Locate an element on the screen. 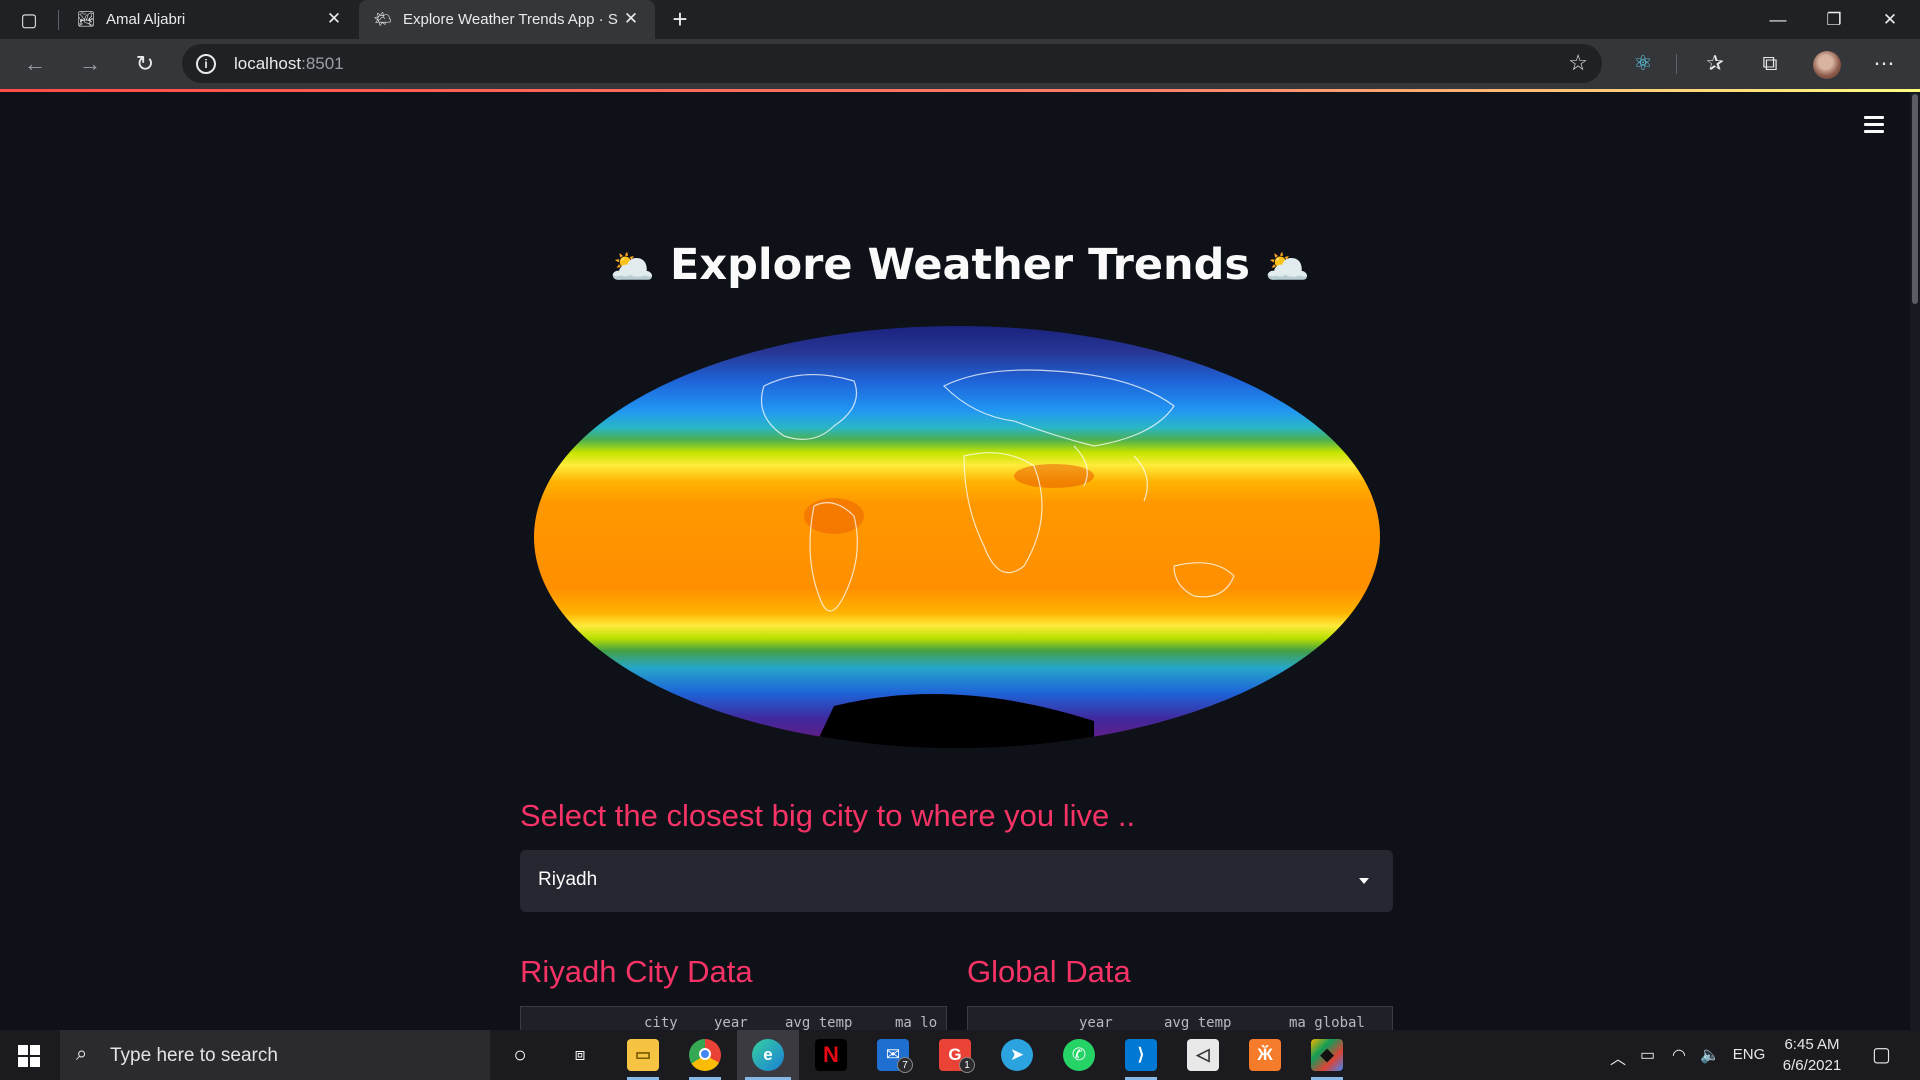  site-info-icon: i is located at coordinates (206, 64).